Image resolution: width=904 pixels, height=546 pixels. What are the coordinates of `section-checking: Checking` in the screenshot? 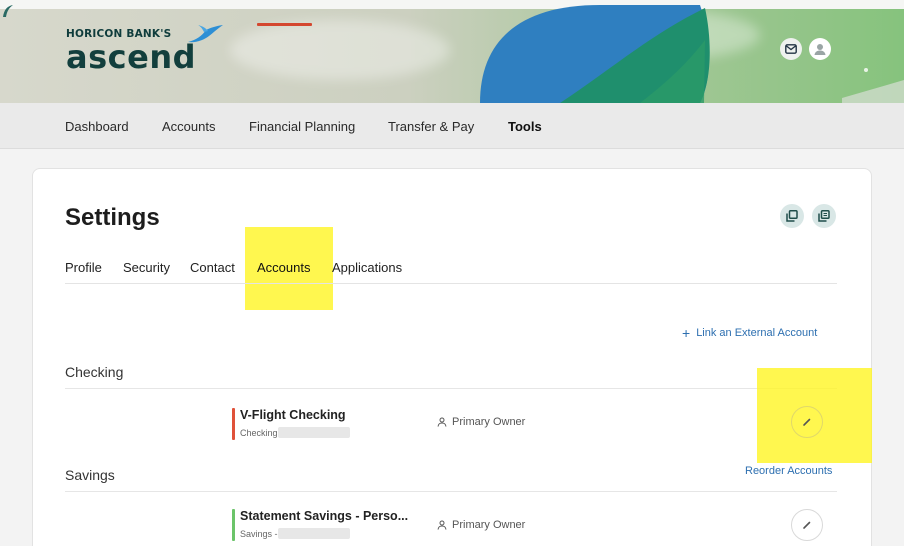 It's located at (94, 372).